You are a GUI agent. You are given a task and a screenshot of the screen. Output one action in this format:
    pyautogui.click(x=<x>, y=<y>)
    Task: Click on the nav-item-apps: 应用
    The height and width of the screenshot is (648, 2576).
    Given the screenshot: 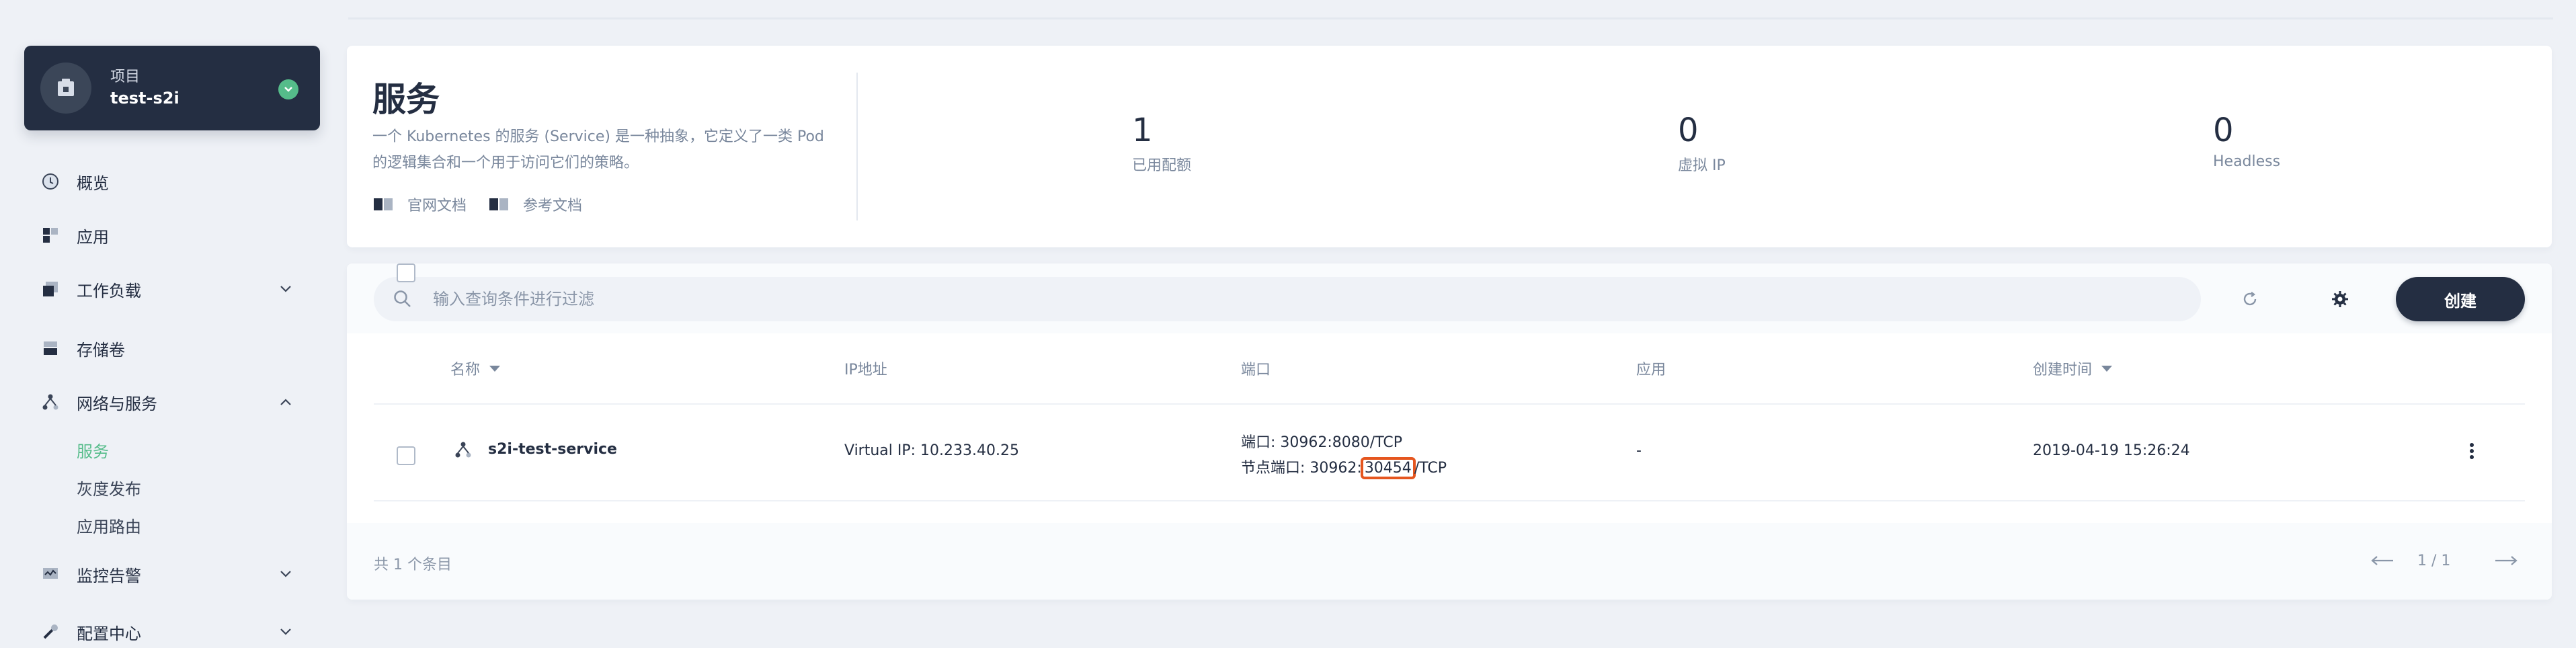 What is the action you would take?
    pyautogui.click(x=74, y=235)
    